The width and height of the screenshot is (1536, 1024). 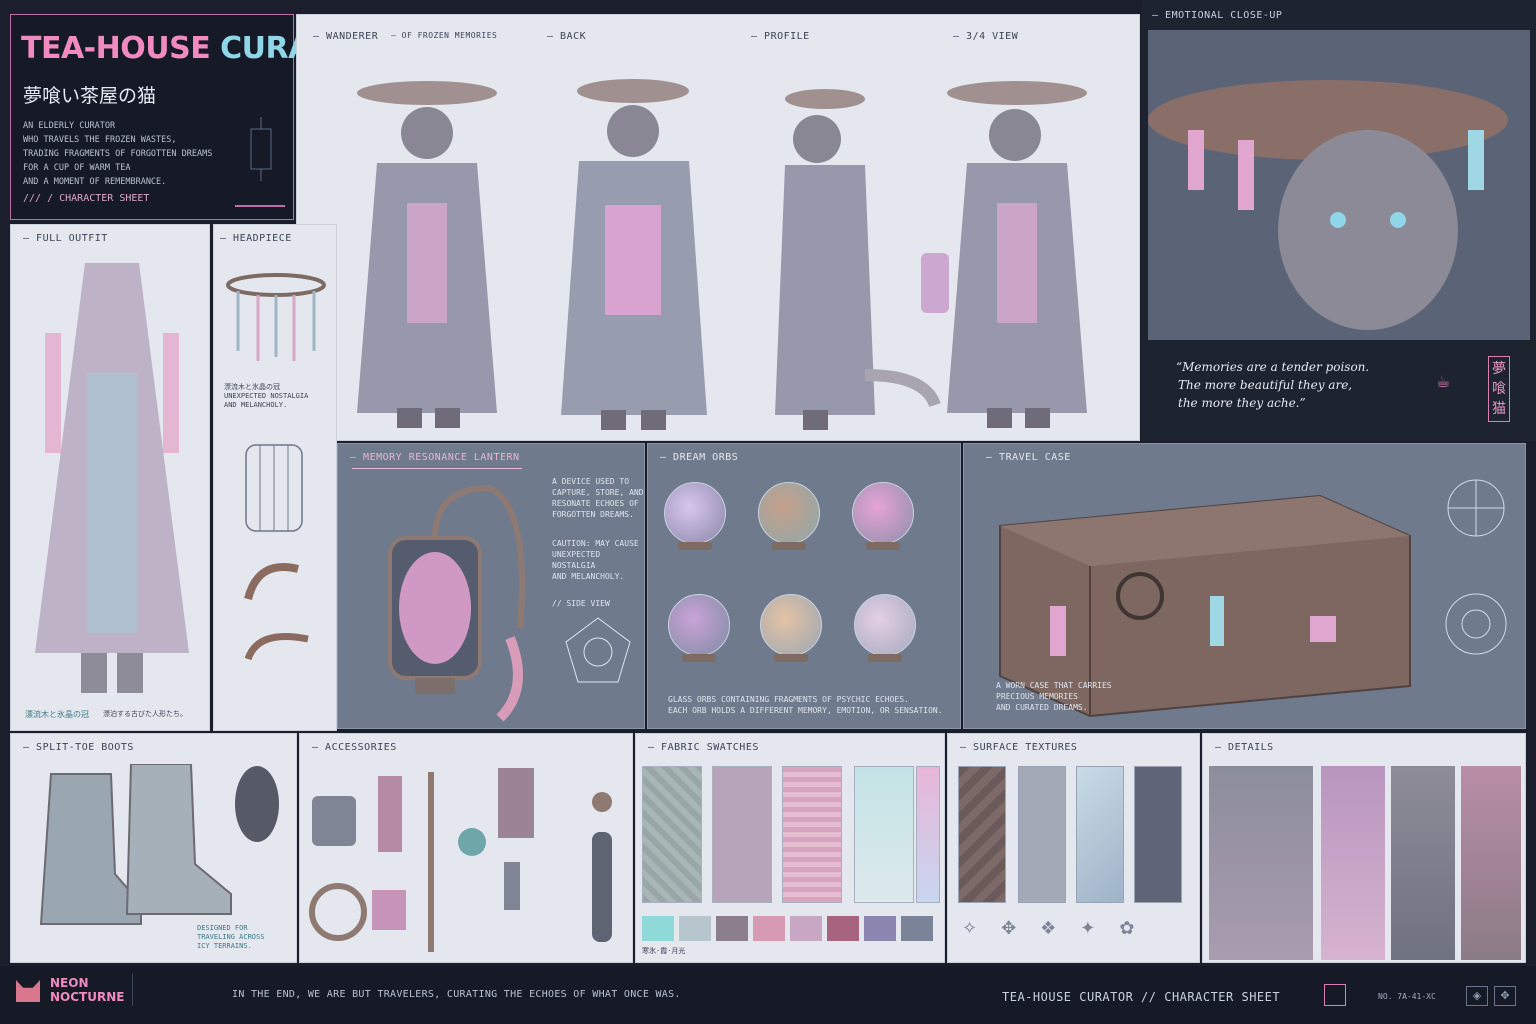 What do you see at coordinates (95, 182) in the screenshot?
I see `description-line: AND A MOMENT OF REMEMBRANCE.` at bounding box center [95, 182].